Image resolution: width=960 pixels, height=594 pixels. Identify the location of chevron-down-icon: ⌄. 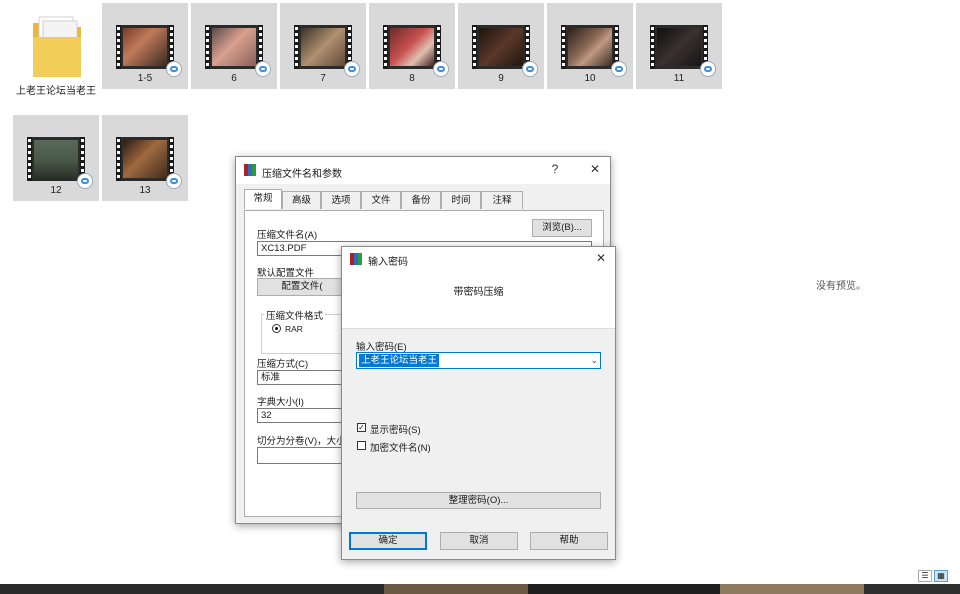
(594, 360).